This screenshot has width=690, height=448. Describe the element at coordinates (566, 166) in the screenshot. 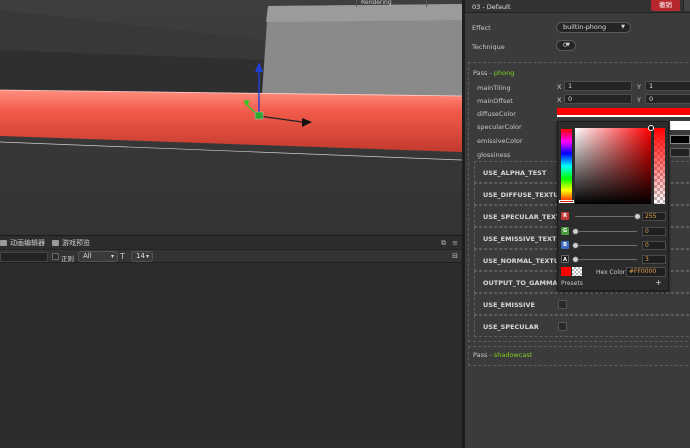

I see `hue-slider` at that location.